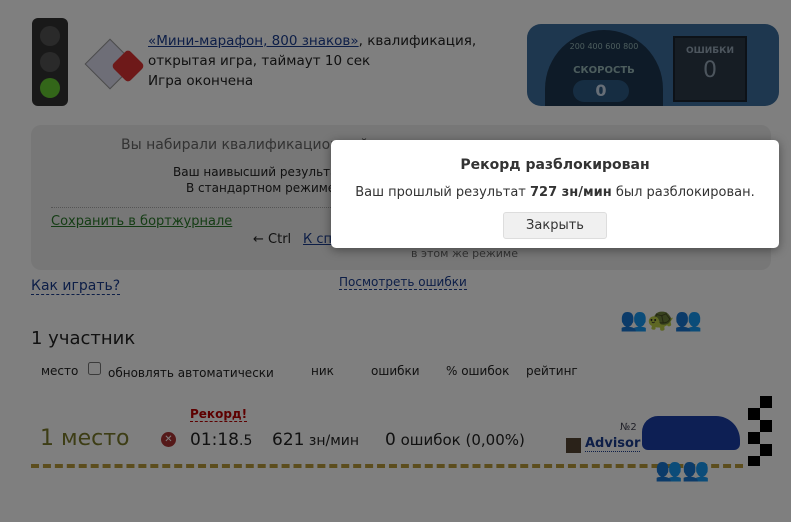 This screenshot has height=522, width=791. I want to click on close-button: Закрыть, so click(555, 225).